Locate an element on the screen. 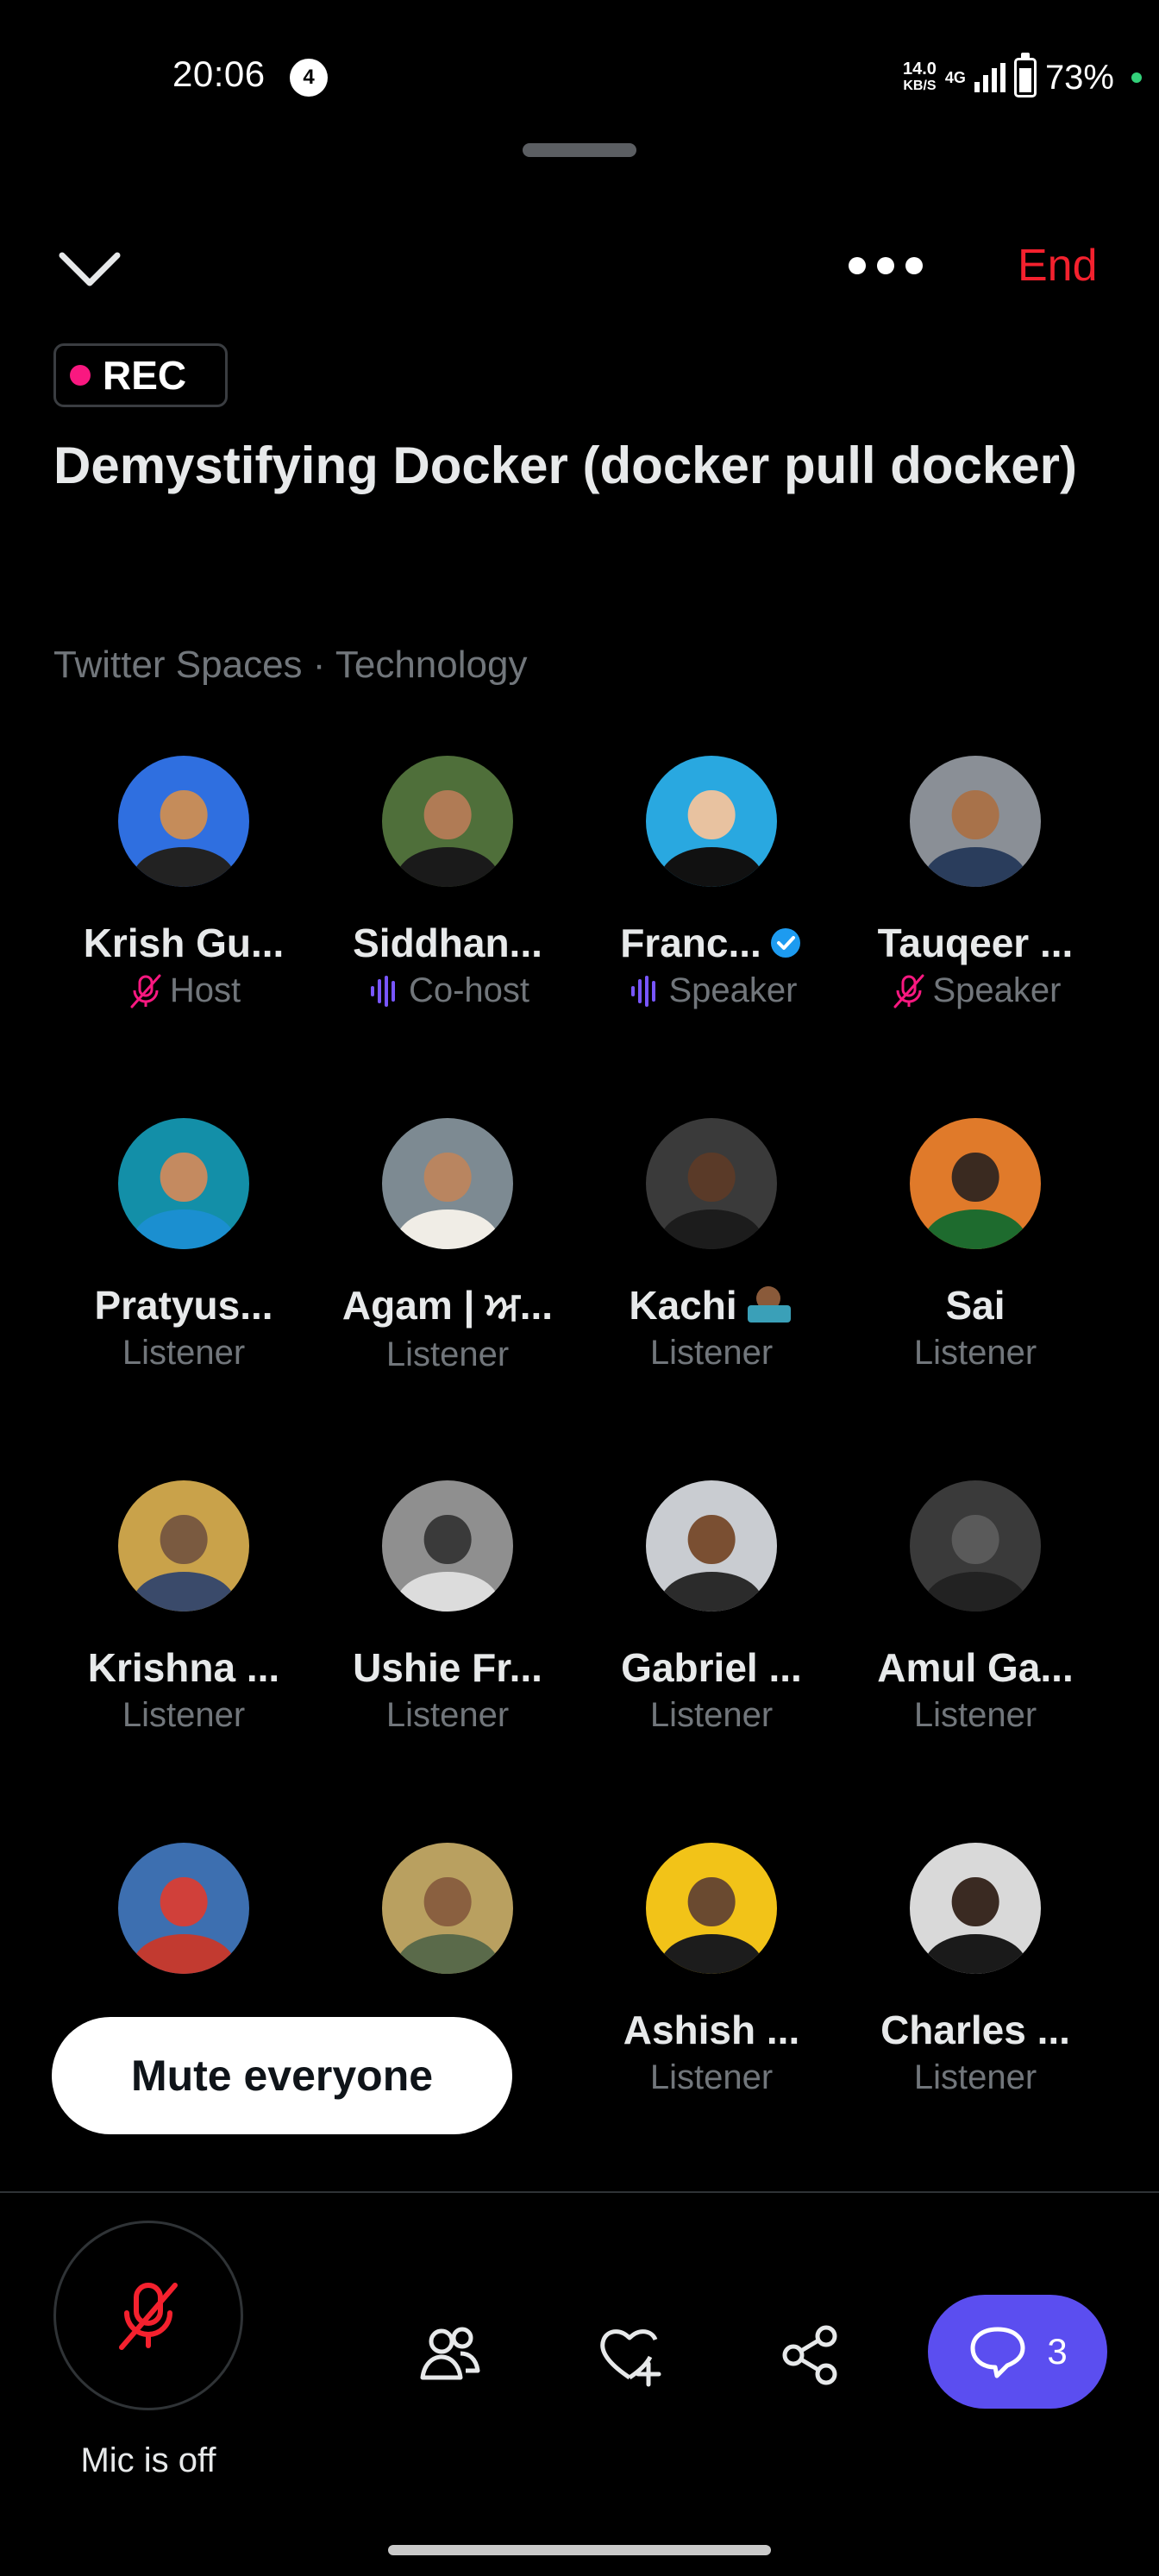  participant-card: Charles ... Listener is located at coordinates (975, 1970).